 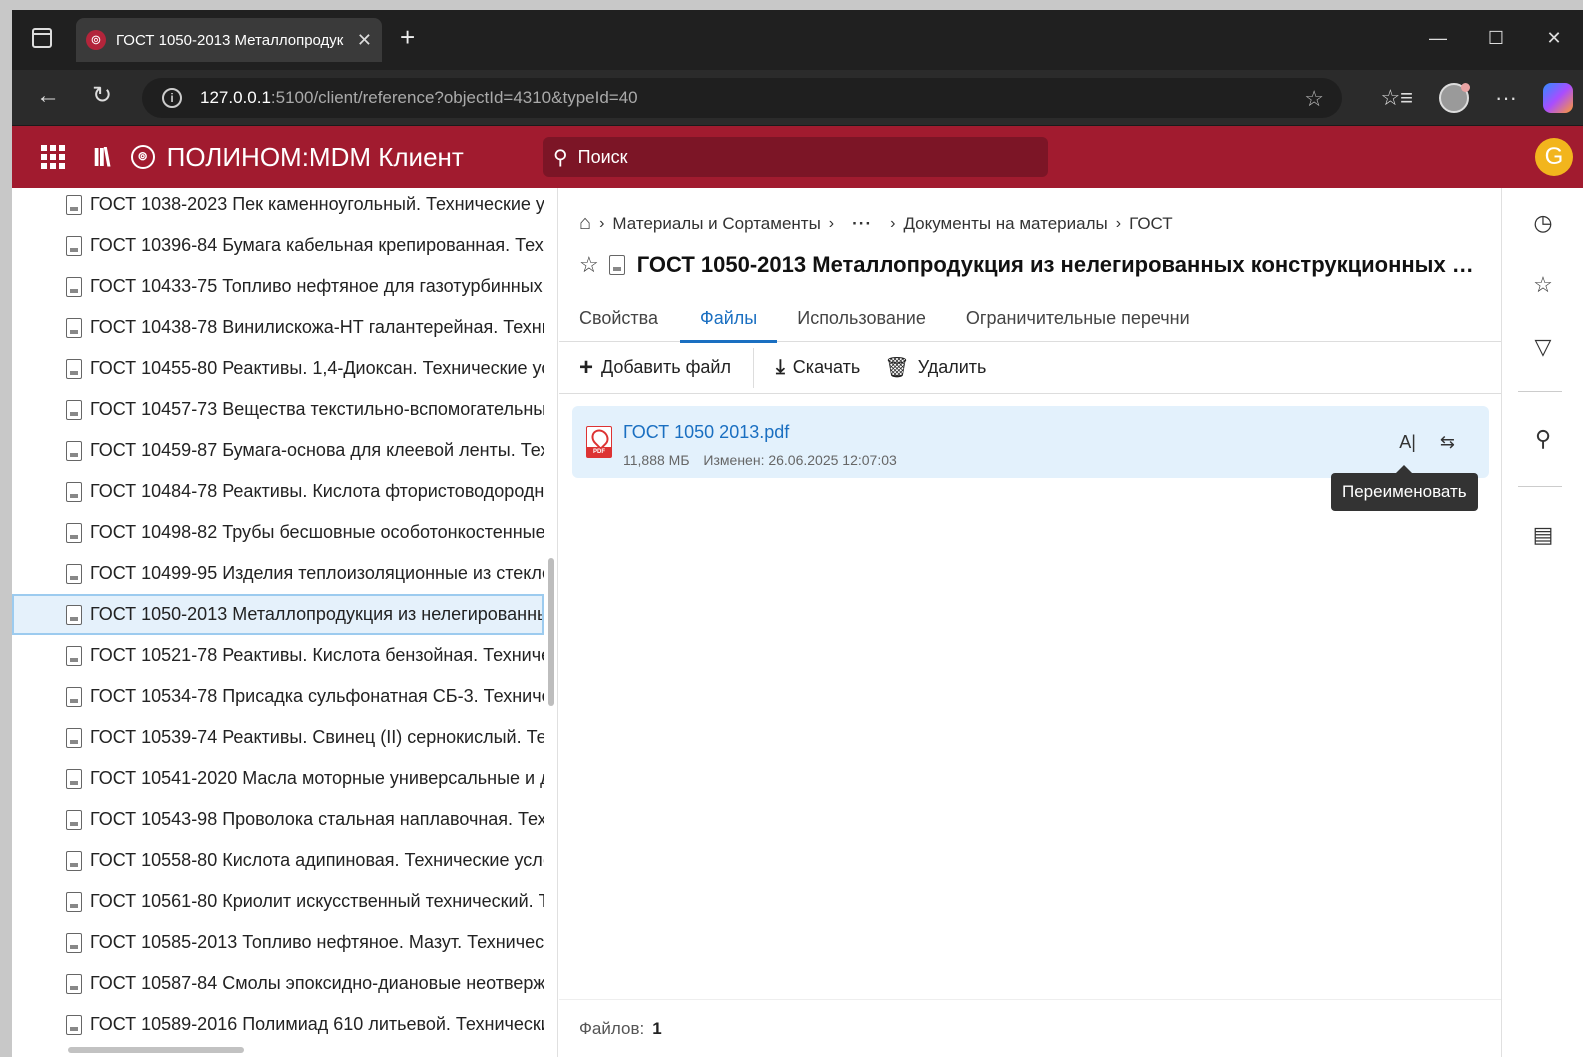 I want to click on breadcrumb-more: ···, so click(x=862, y=224).